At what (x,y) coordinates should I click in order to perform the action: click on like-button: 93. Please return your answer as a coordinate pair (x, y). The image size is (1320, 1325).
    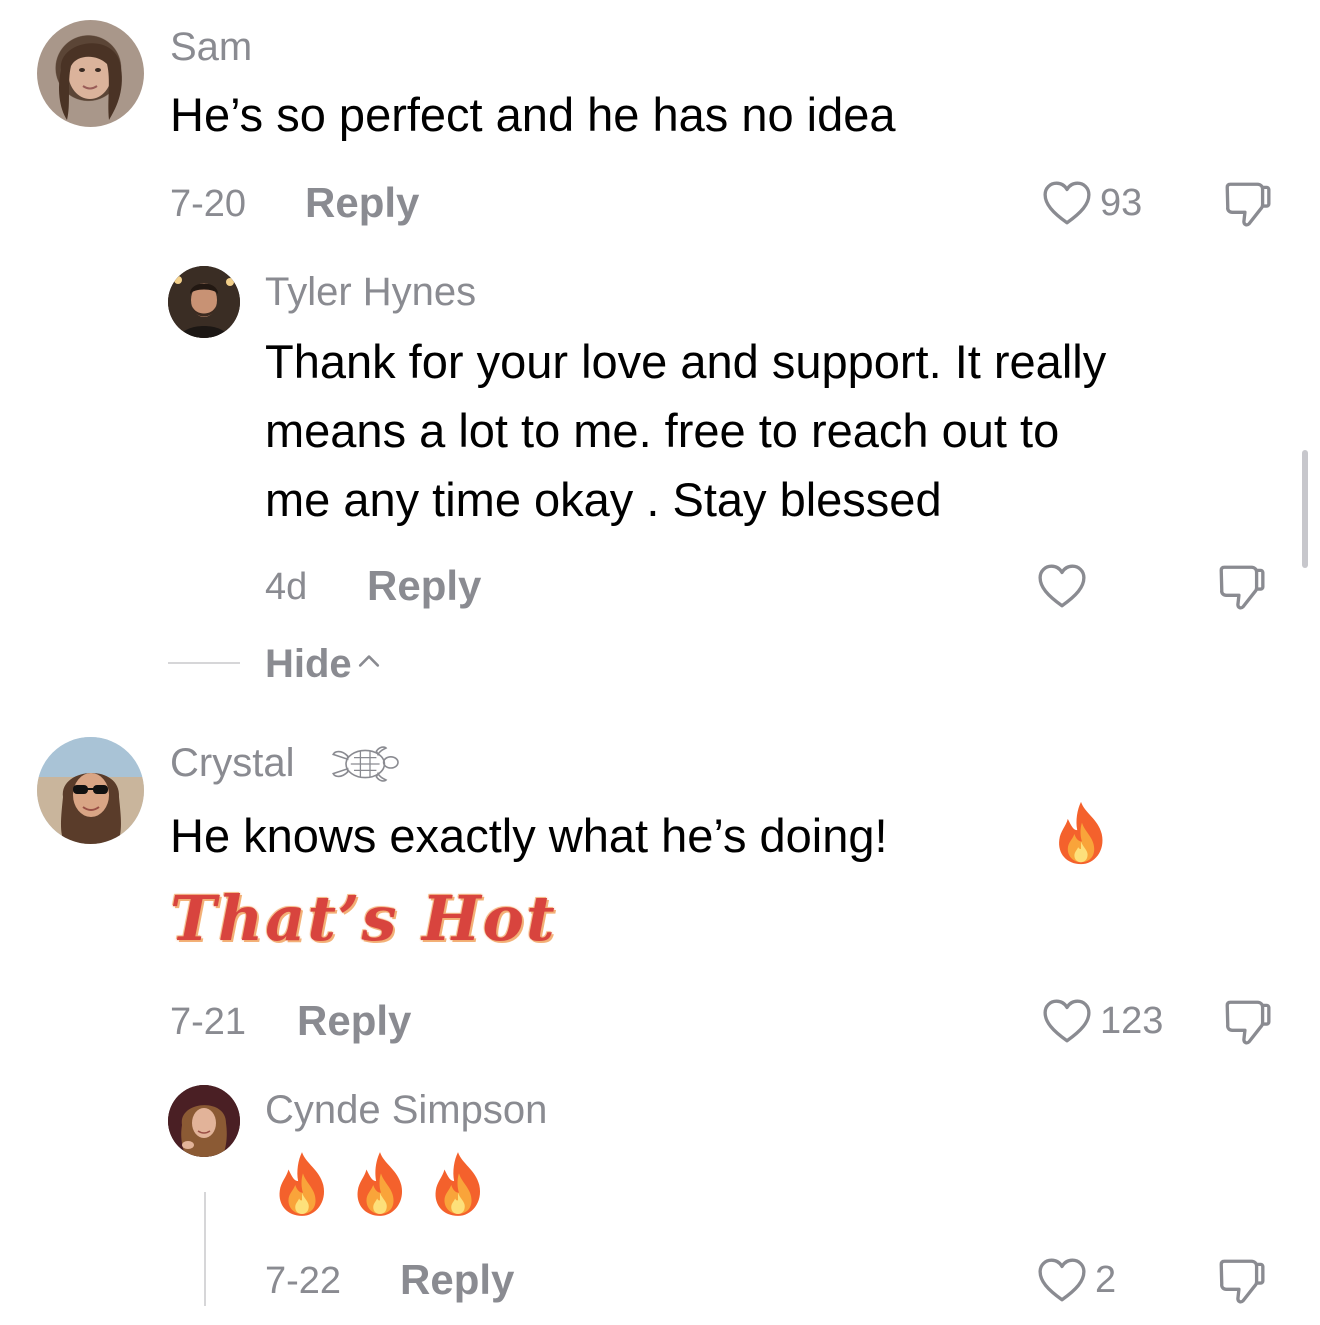
    Looking at the image, I should click on (1092, 203).